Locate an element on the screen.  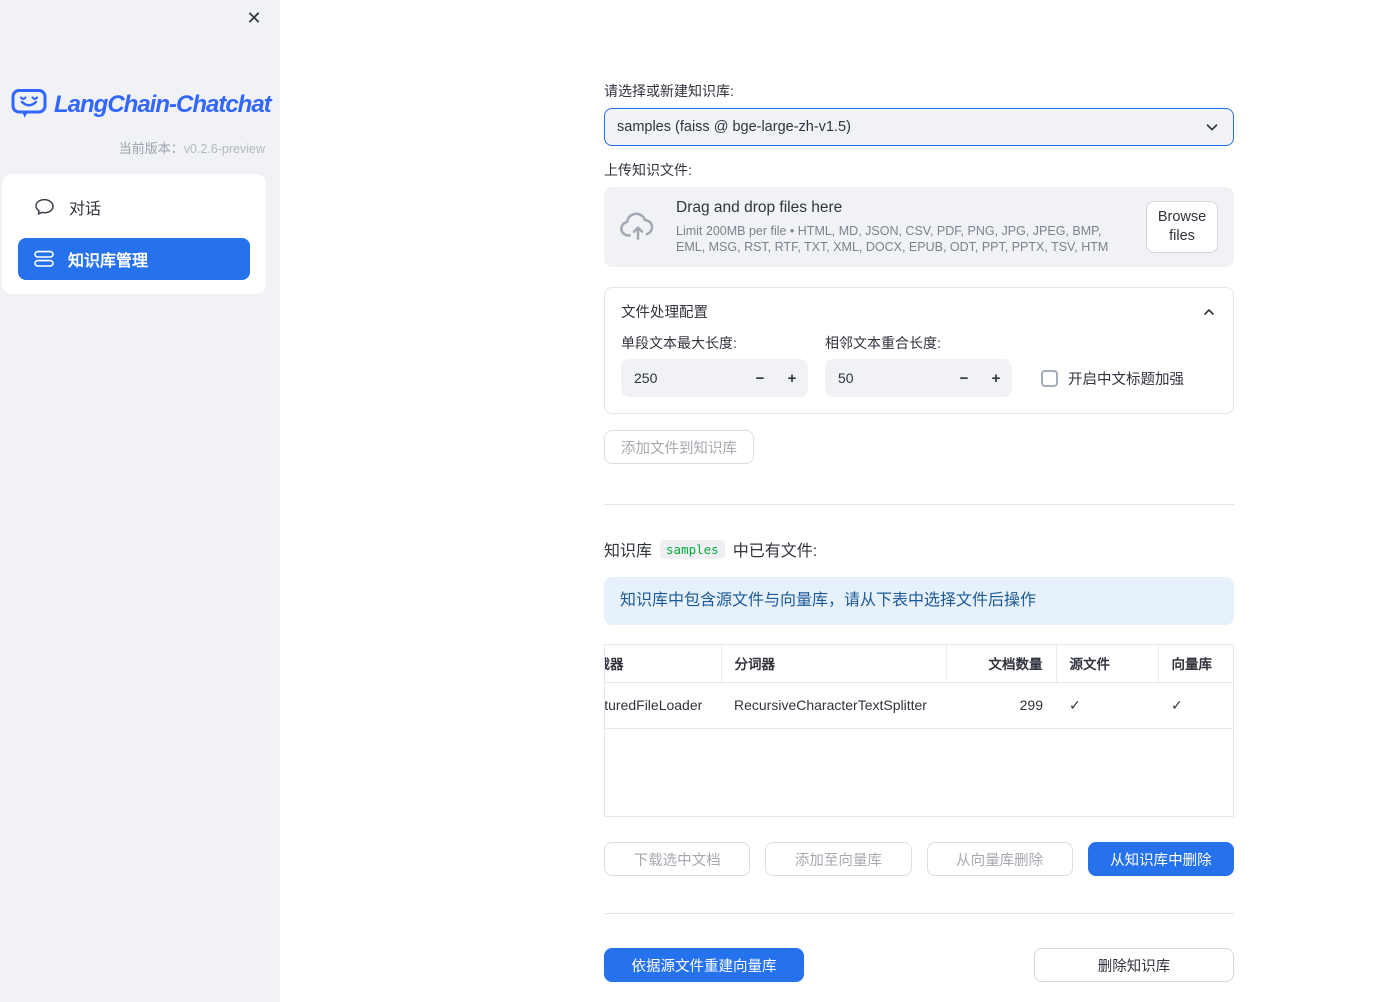
cell-splitter: RecursiveCharacterTextSplitter is located at coordinates (833, 705).